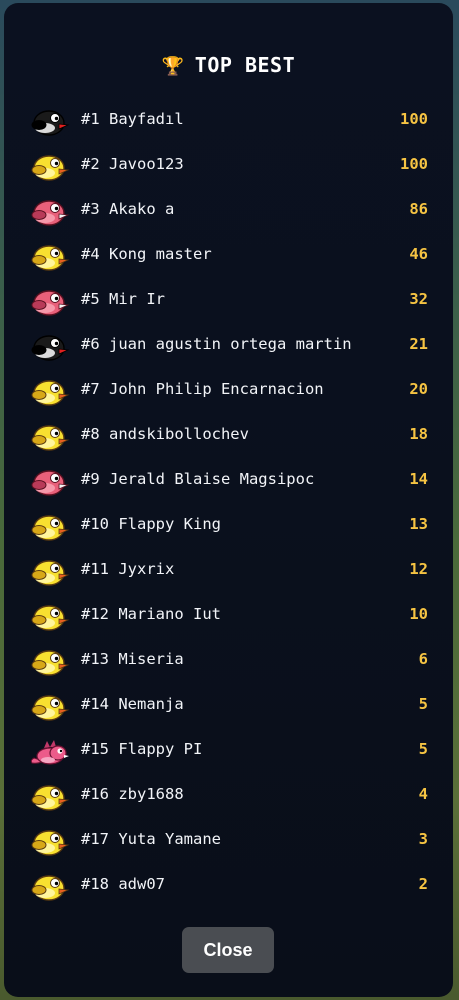 The image size is (459, 1000). Describe the element at coordinates (128, 209) in the screenshot. I see `player-name: #3 Akako a` at that location.